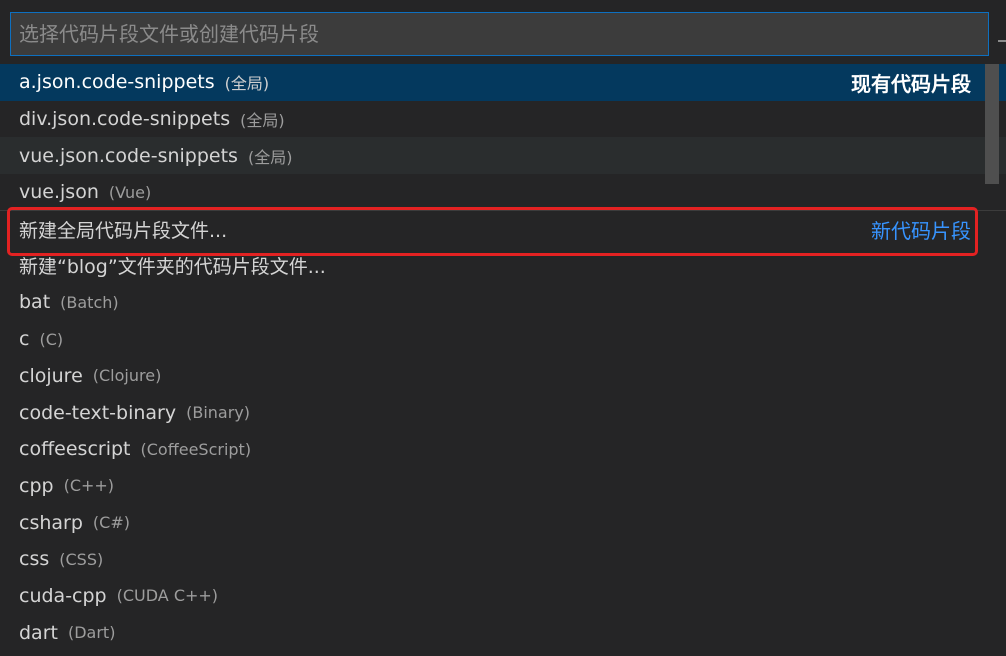 The width and height of the screenshot is (1006, 656). I want to click on list-item-label: cpp, so click(36, 485).